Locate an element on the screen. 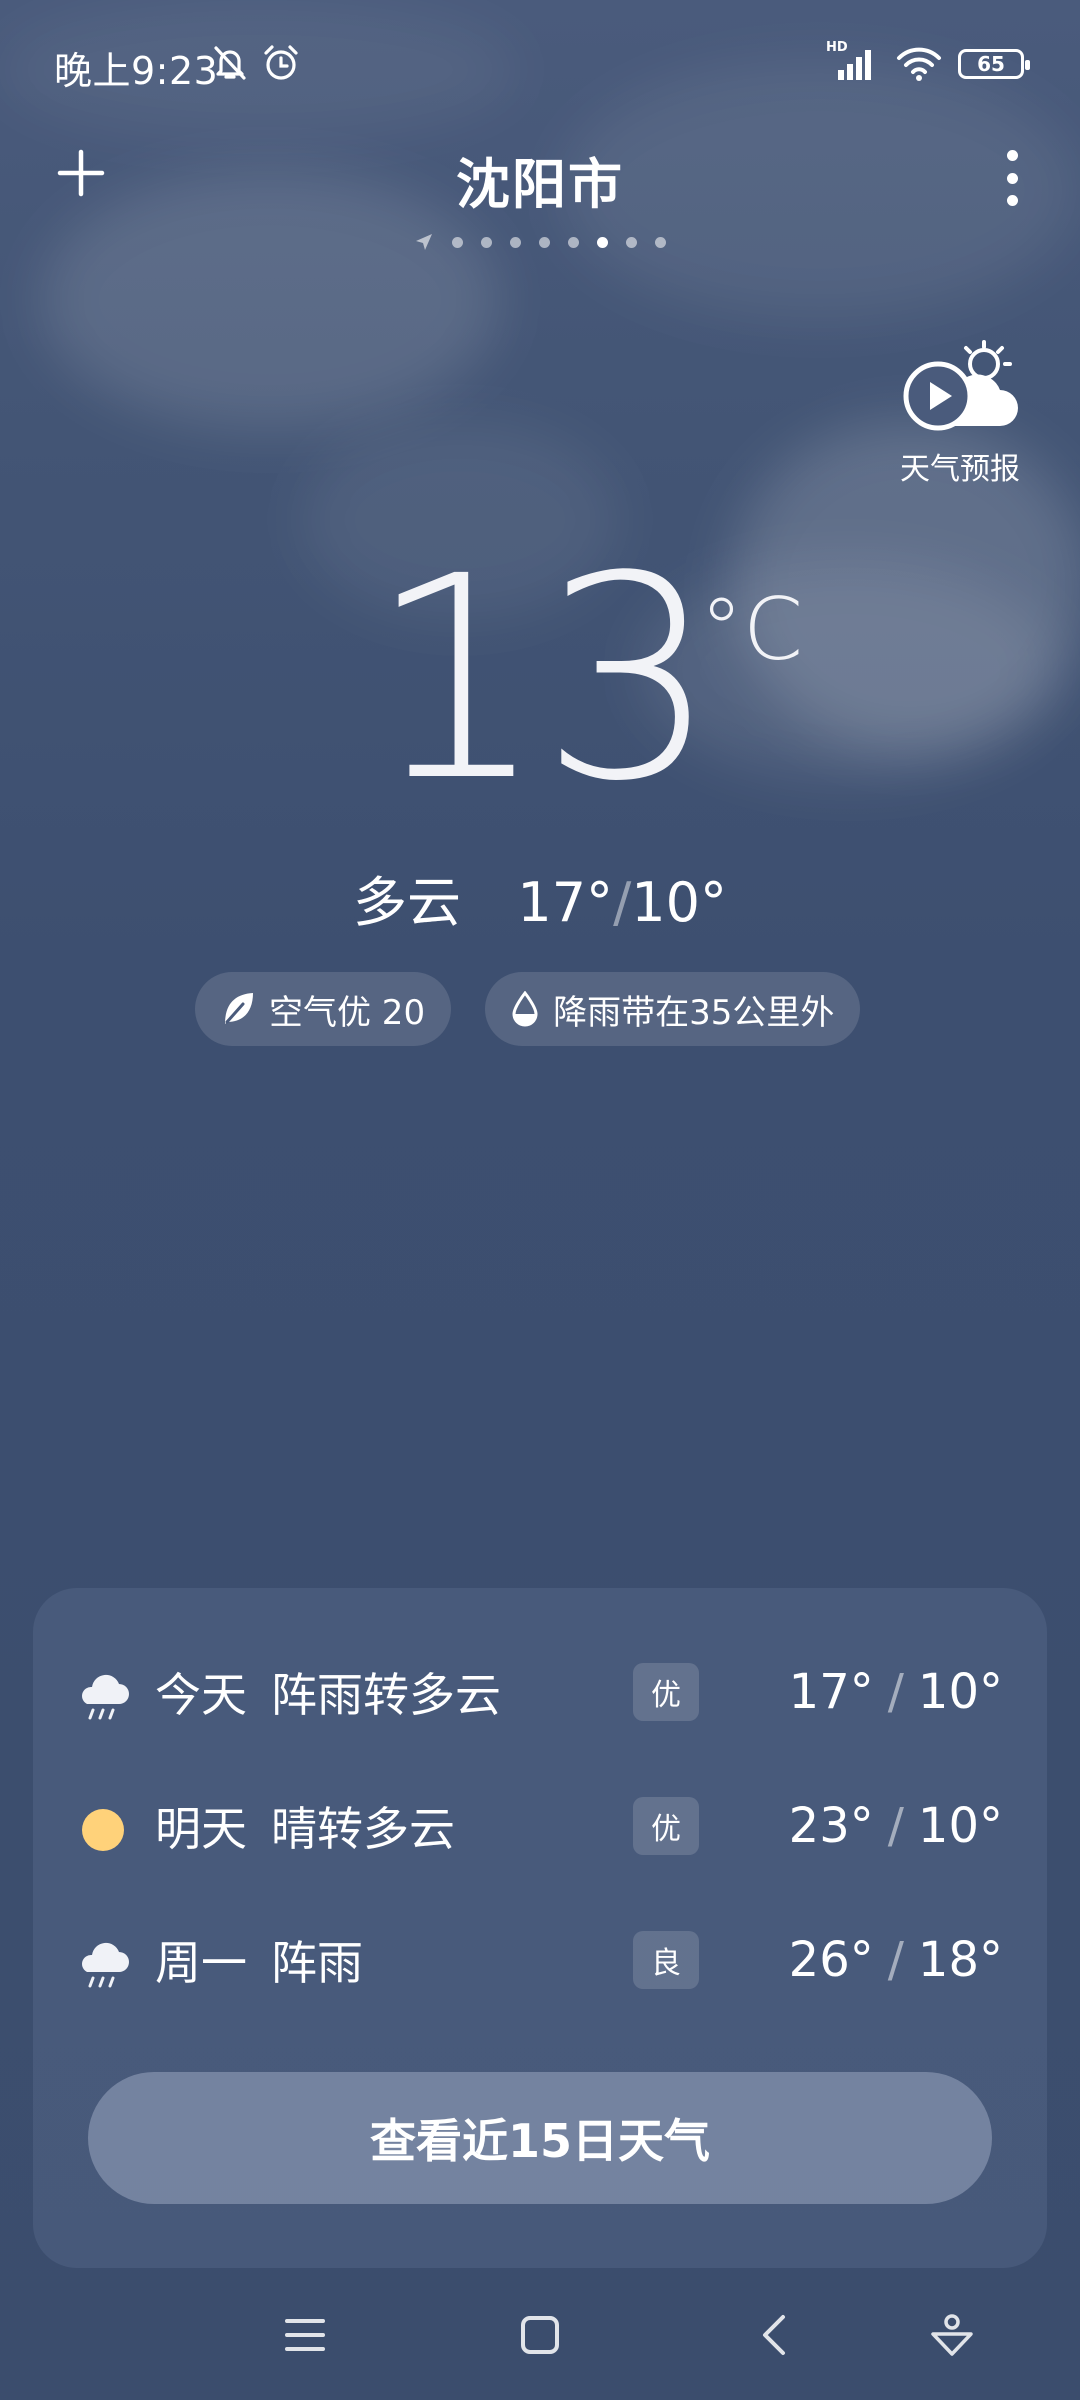  condition-text: 多云 is located at coordinates (407, 902).